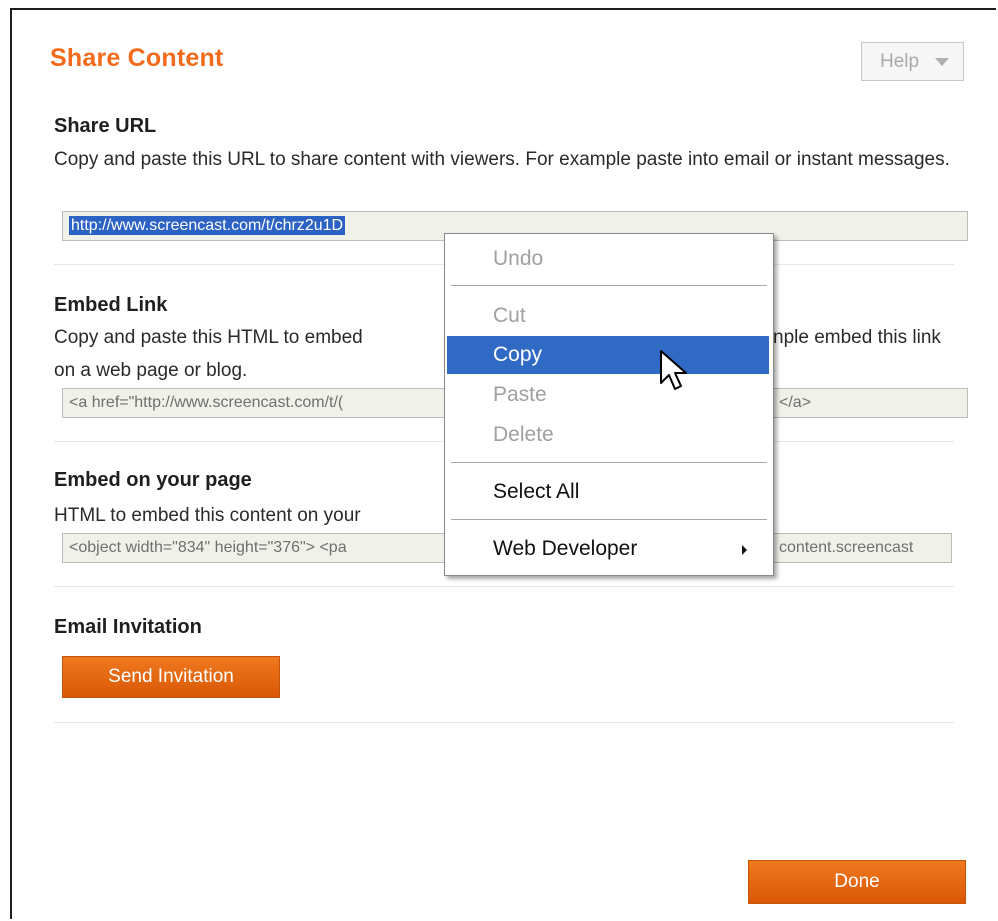 Image resolution: width=998 pixels, height=921 pixels. Describe the element at coordinates (111, 305) in the screenshot. I see `embed-link-heading: Embed Link` at that location.